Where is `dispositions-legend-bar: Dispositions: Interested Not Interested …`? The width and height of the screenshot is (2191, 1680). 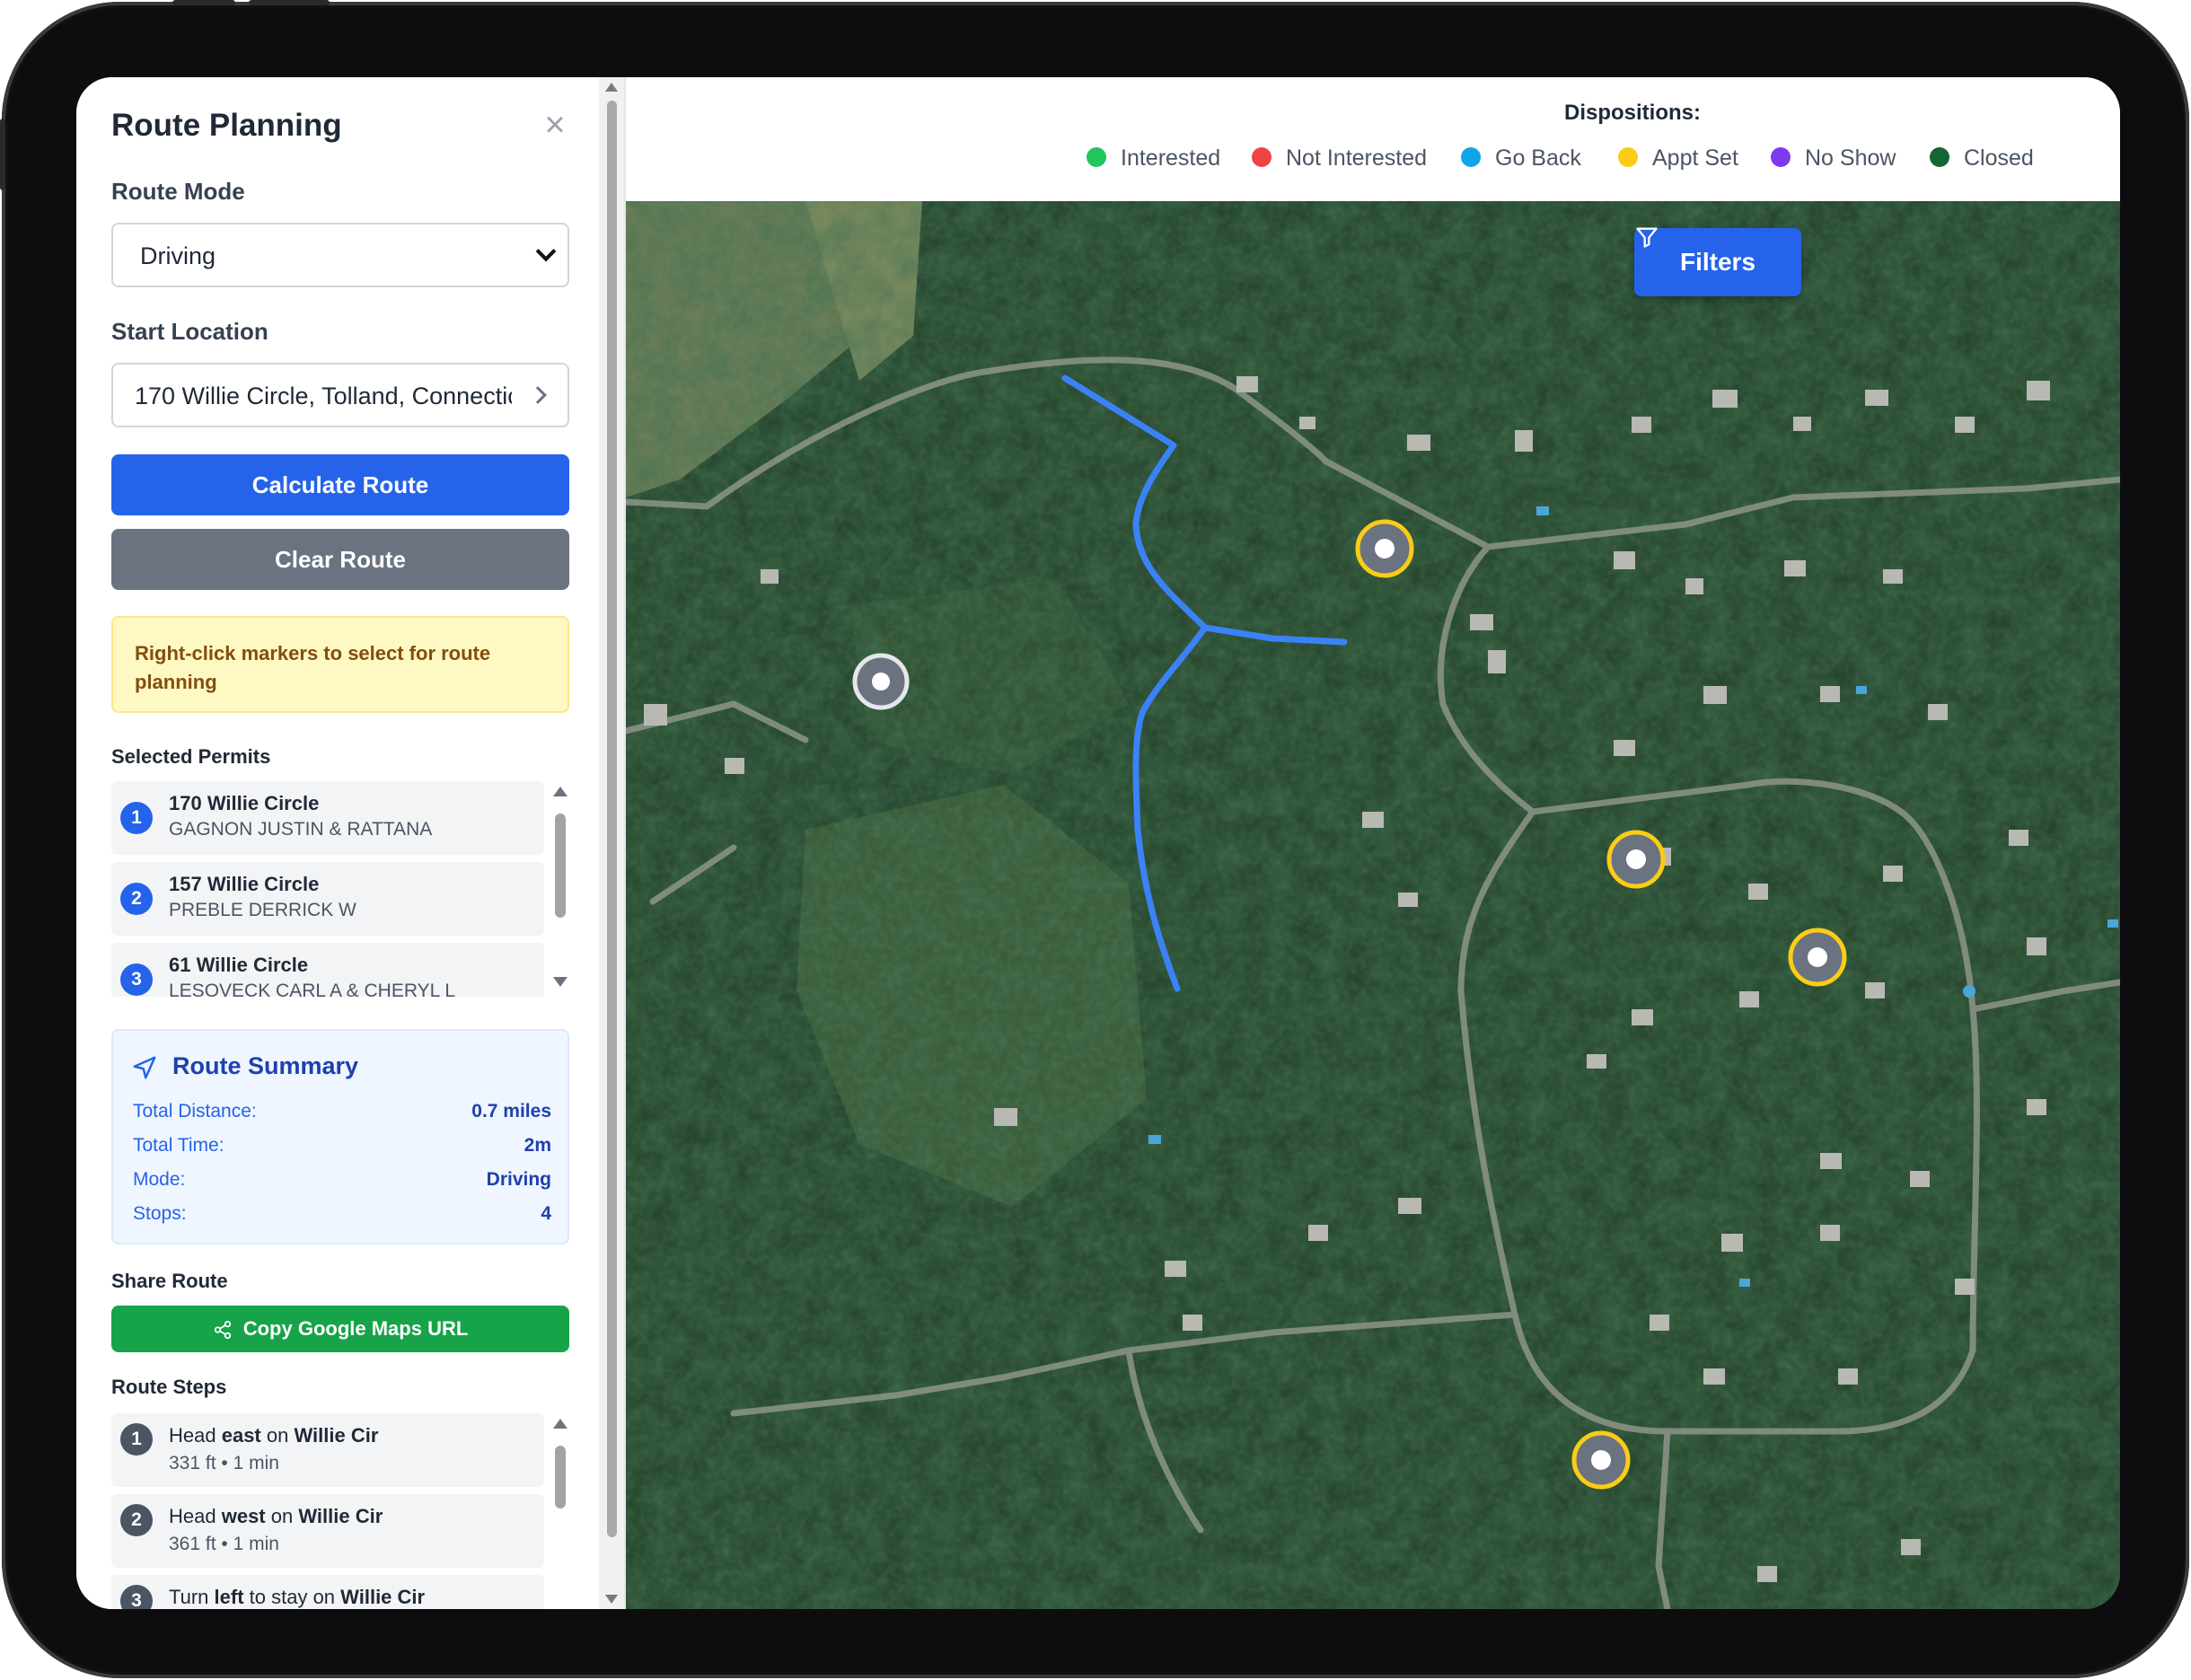
dispositions-legend-bar: Dispositions: Interested Not Interested … is located at coordinates (1373, 139).